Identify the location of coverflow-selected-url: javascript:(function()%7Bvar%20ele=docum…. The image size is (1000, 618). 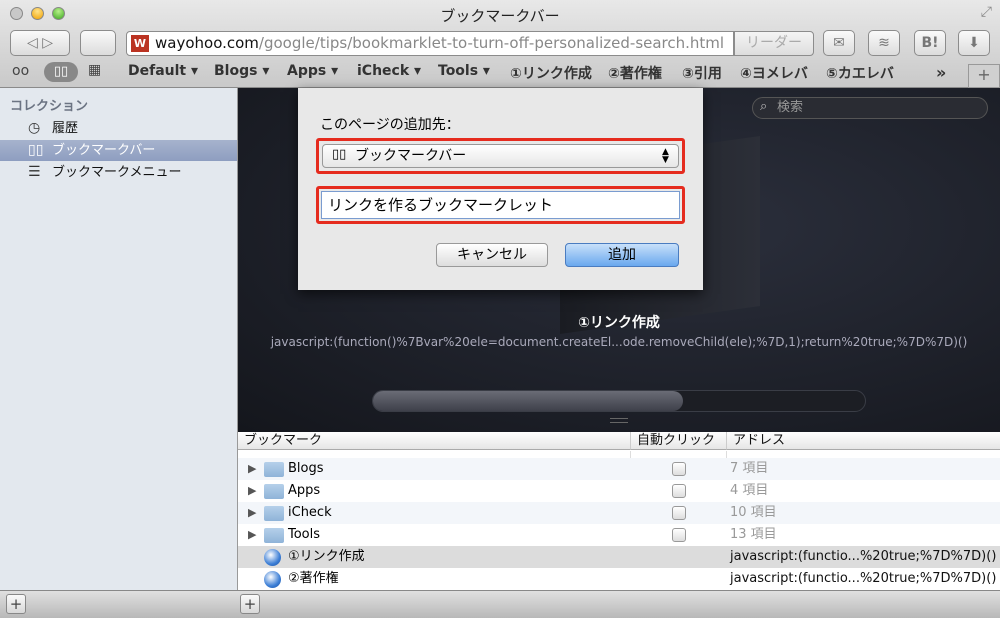
(619, 342).